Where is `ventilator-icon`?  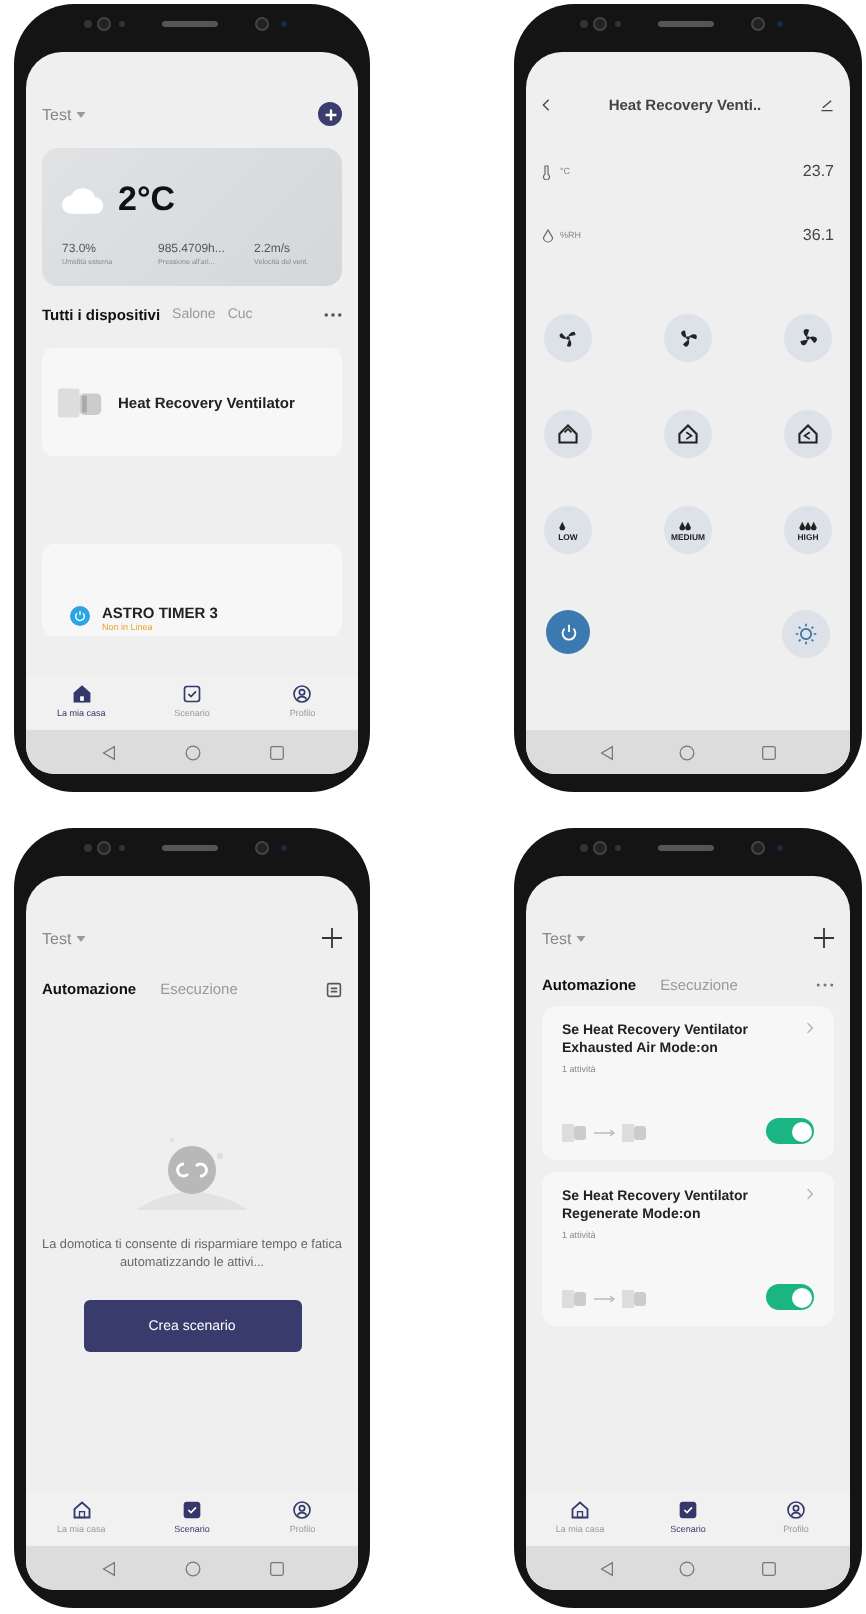
ventilator-icon is located at coordinates (82, 402).